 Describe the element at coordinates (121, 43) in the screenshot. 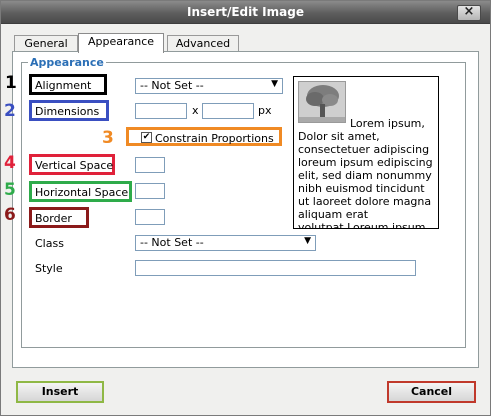

I see `tab-appearance: Appearance` at that location.